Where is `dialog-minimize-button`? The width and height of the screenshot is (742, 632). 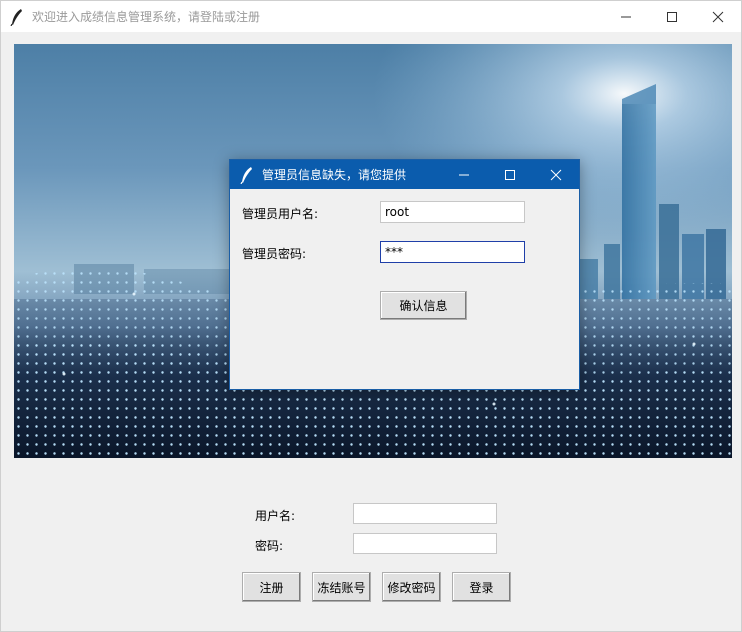 dialog-minimize-button is located at coordinates (464, 174).